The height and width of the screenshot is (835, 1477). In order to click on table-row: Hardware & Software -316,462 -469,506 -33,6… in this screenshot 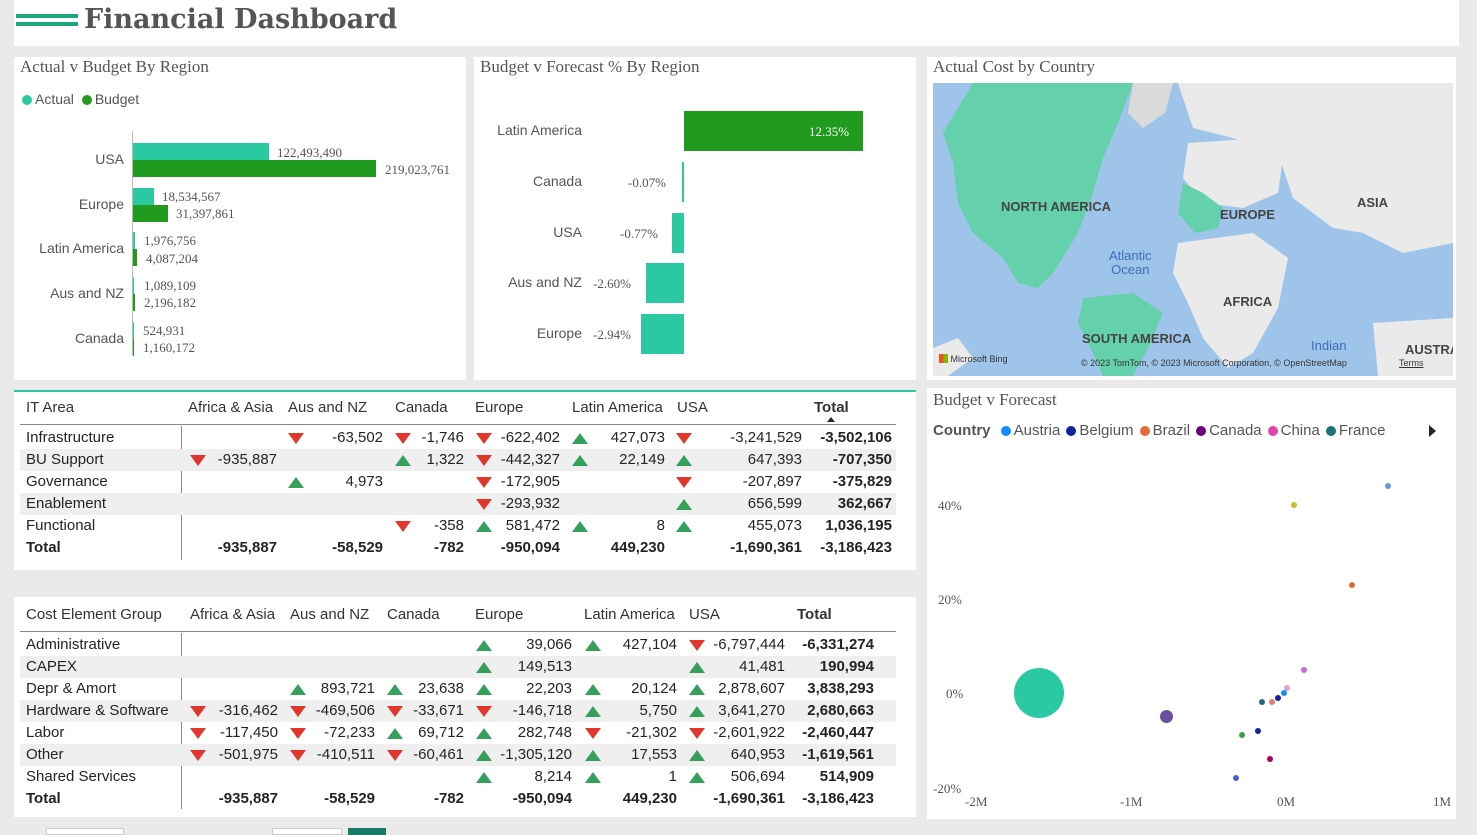, I will do `click(458, 711)`.